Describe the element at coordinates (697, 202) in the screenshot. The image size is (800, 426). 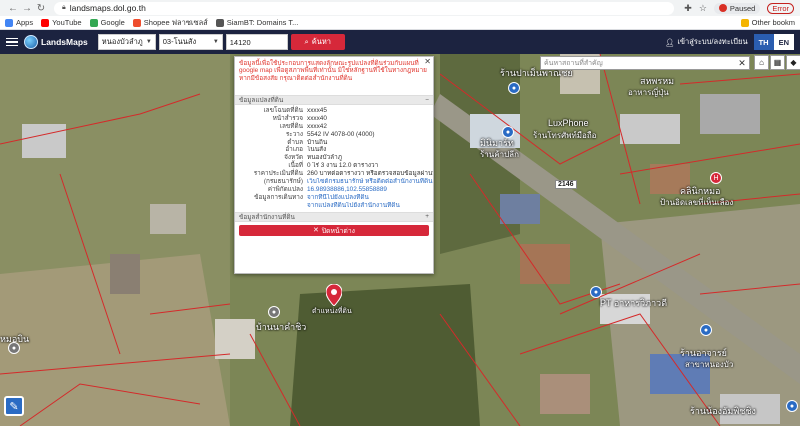
I see `map-label-clinic-sub: ป้านอิดเลขที่เห็นเลือง` at that location.